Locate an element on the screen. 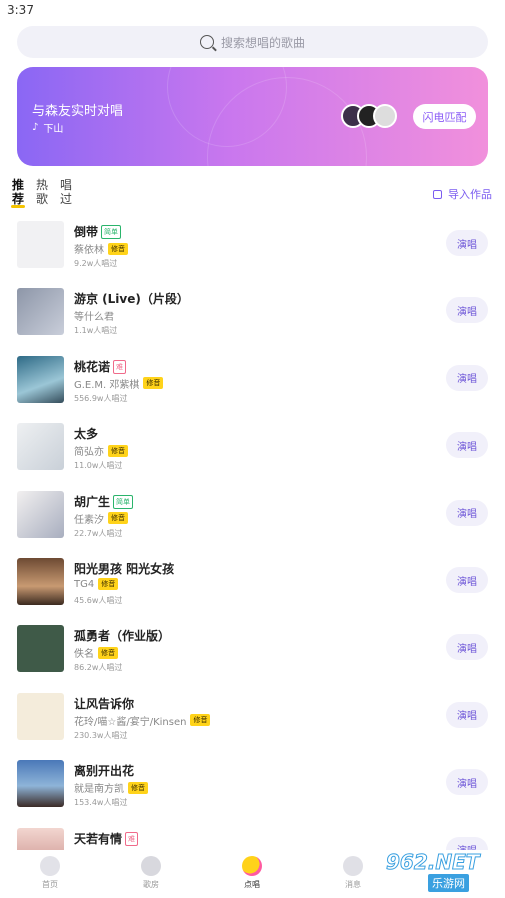 Image resolution: width=505 pixels, height=898 pixels. sing-icon is located at coordinates (252, 866).